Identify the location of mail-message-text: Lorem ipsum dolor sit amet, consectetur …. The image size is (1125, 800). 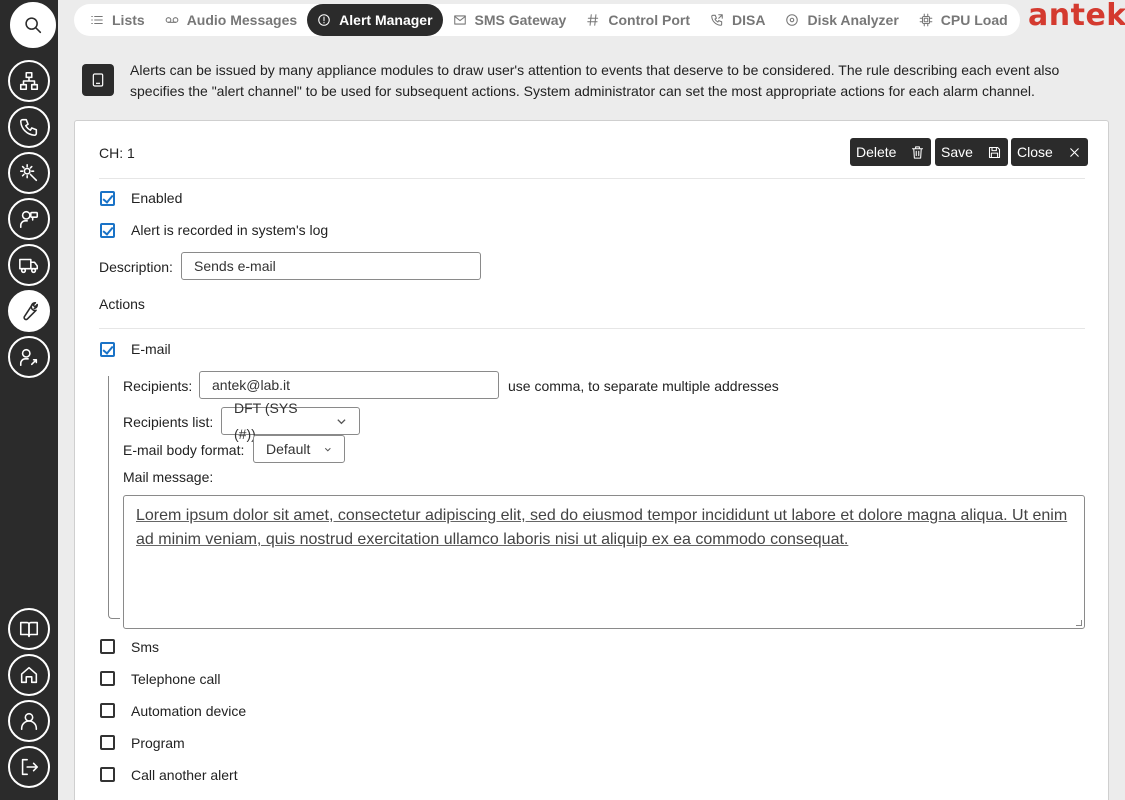
(602, 527).